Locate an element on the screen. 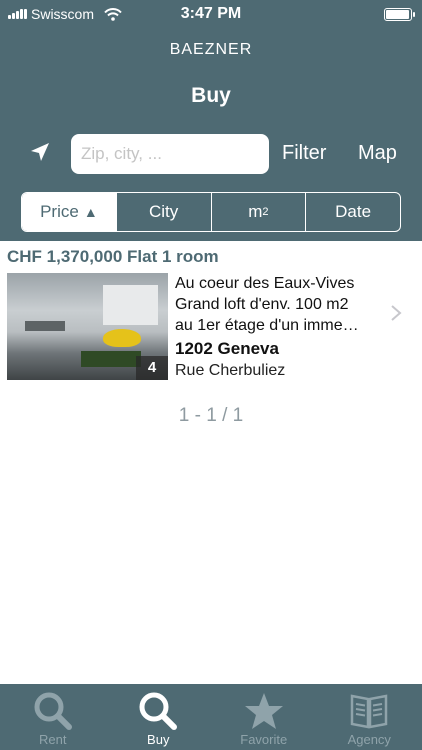 The width and height of the screenshot is (422, 750). location-arrow-icon is located at coordinates (40, 152).